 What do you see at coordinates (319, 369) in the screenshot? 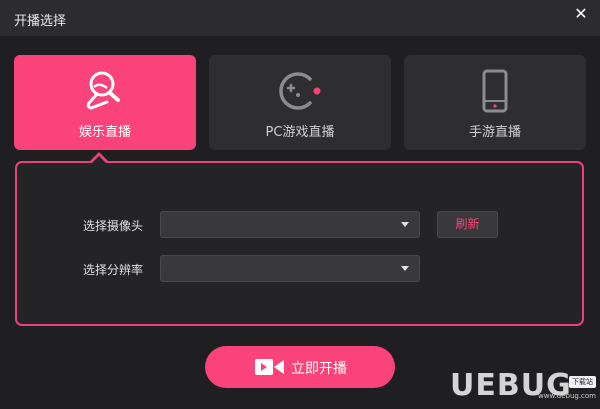
I see `start-broadcast-label: 立即开播` at bounding box center [319, 369].